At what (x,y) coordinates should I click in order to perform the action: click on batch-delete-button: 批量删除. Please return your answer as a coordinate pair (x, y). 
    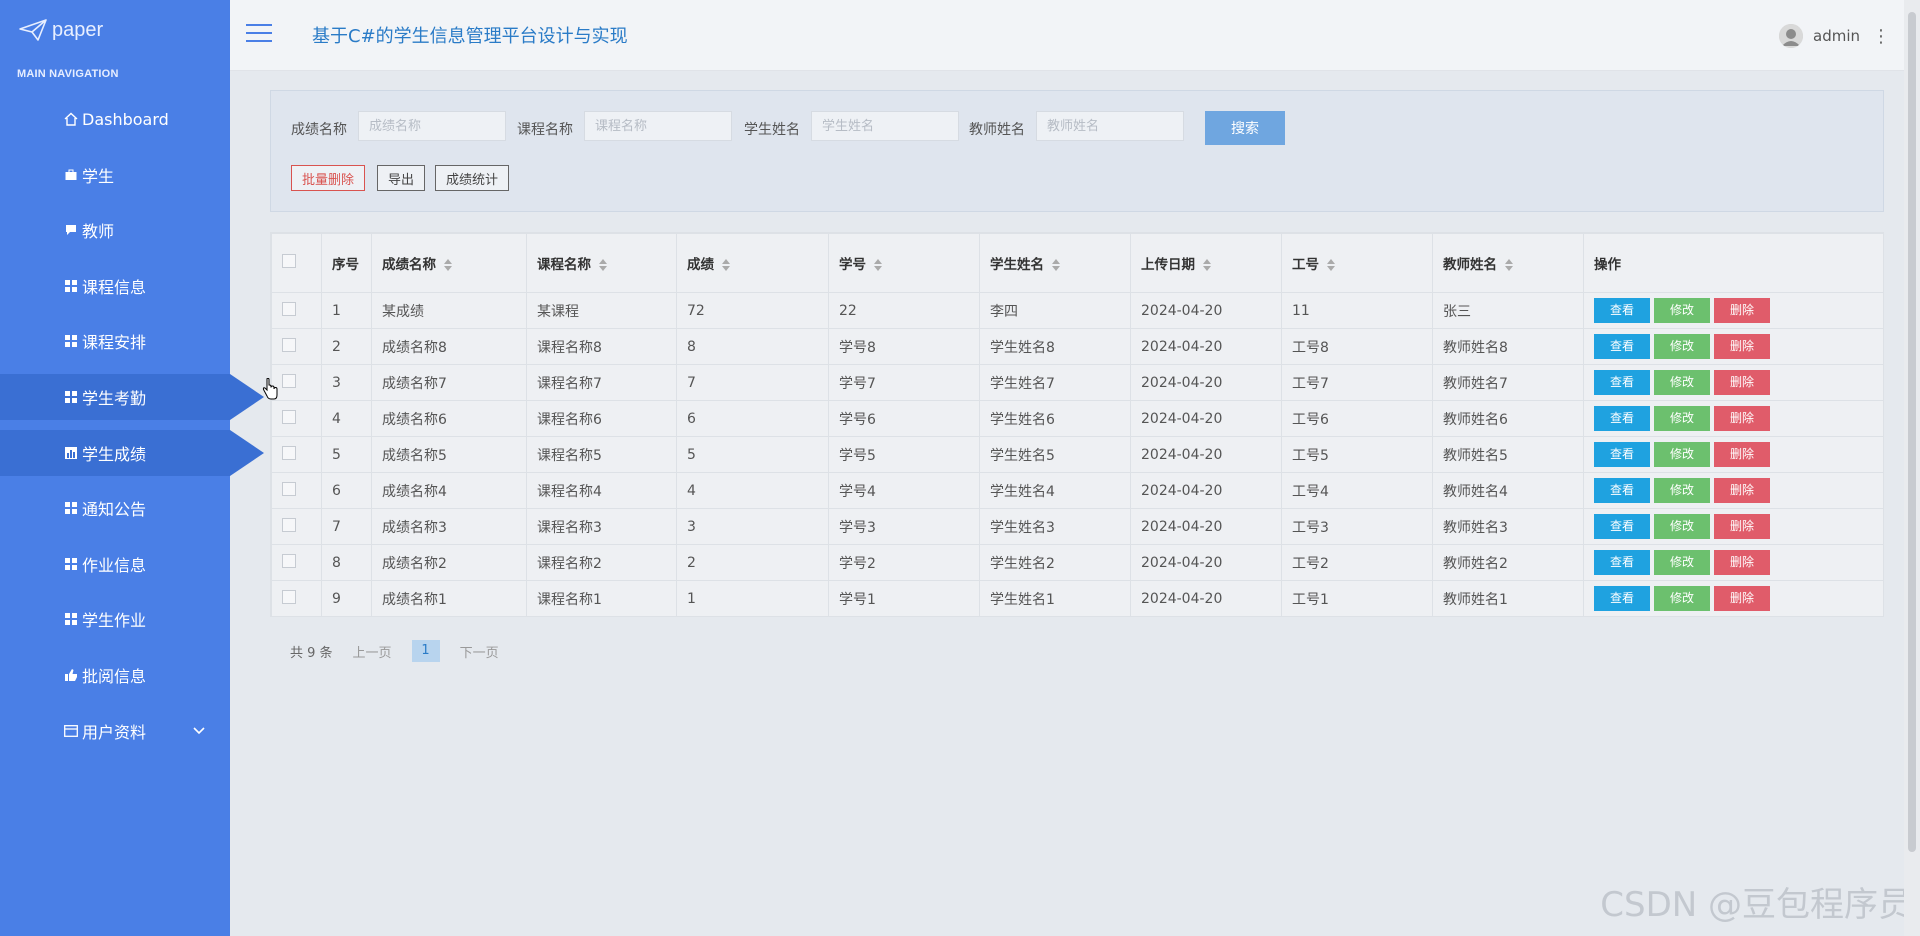
    Looking at the image, I should click on (328, 178).